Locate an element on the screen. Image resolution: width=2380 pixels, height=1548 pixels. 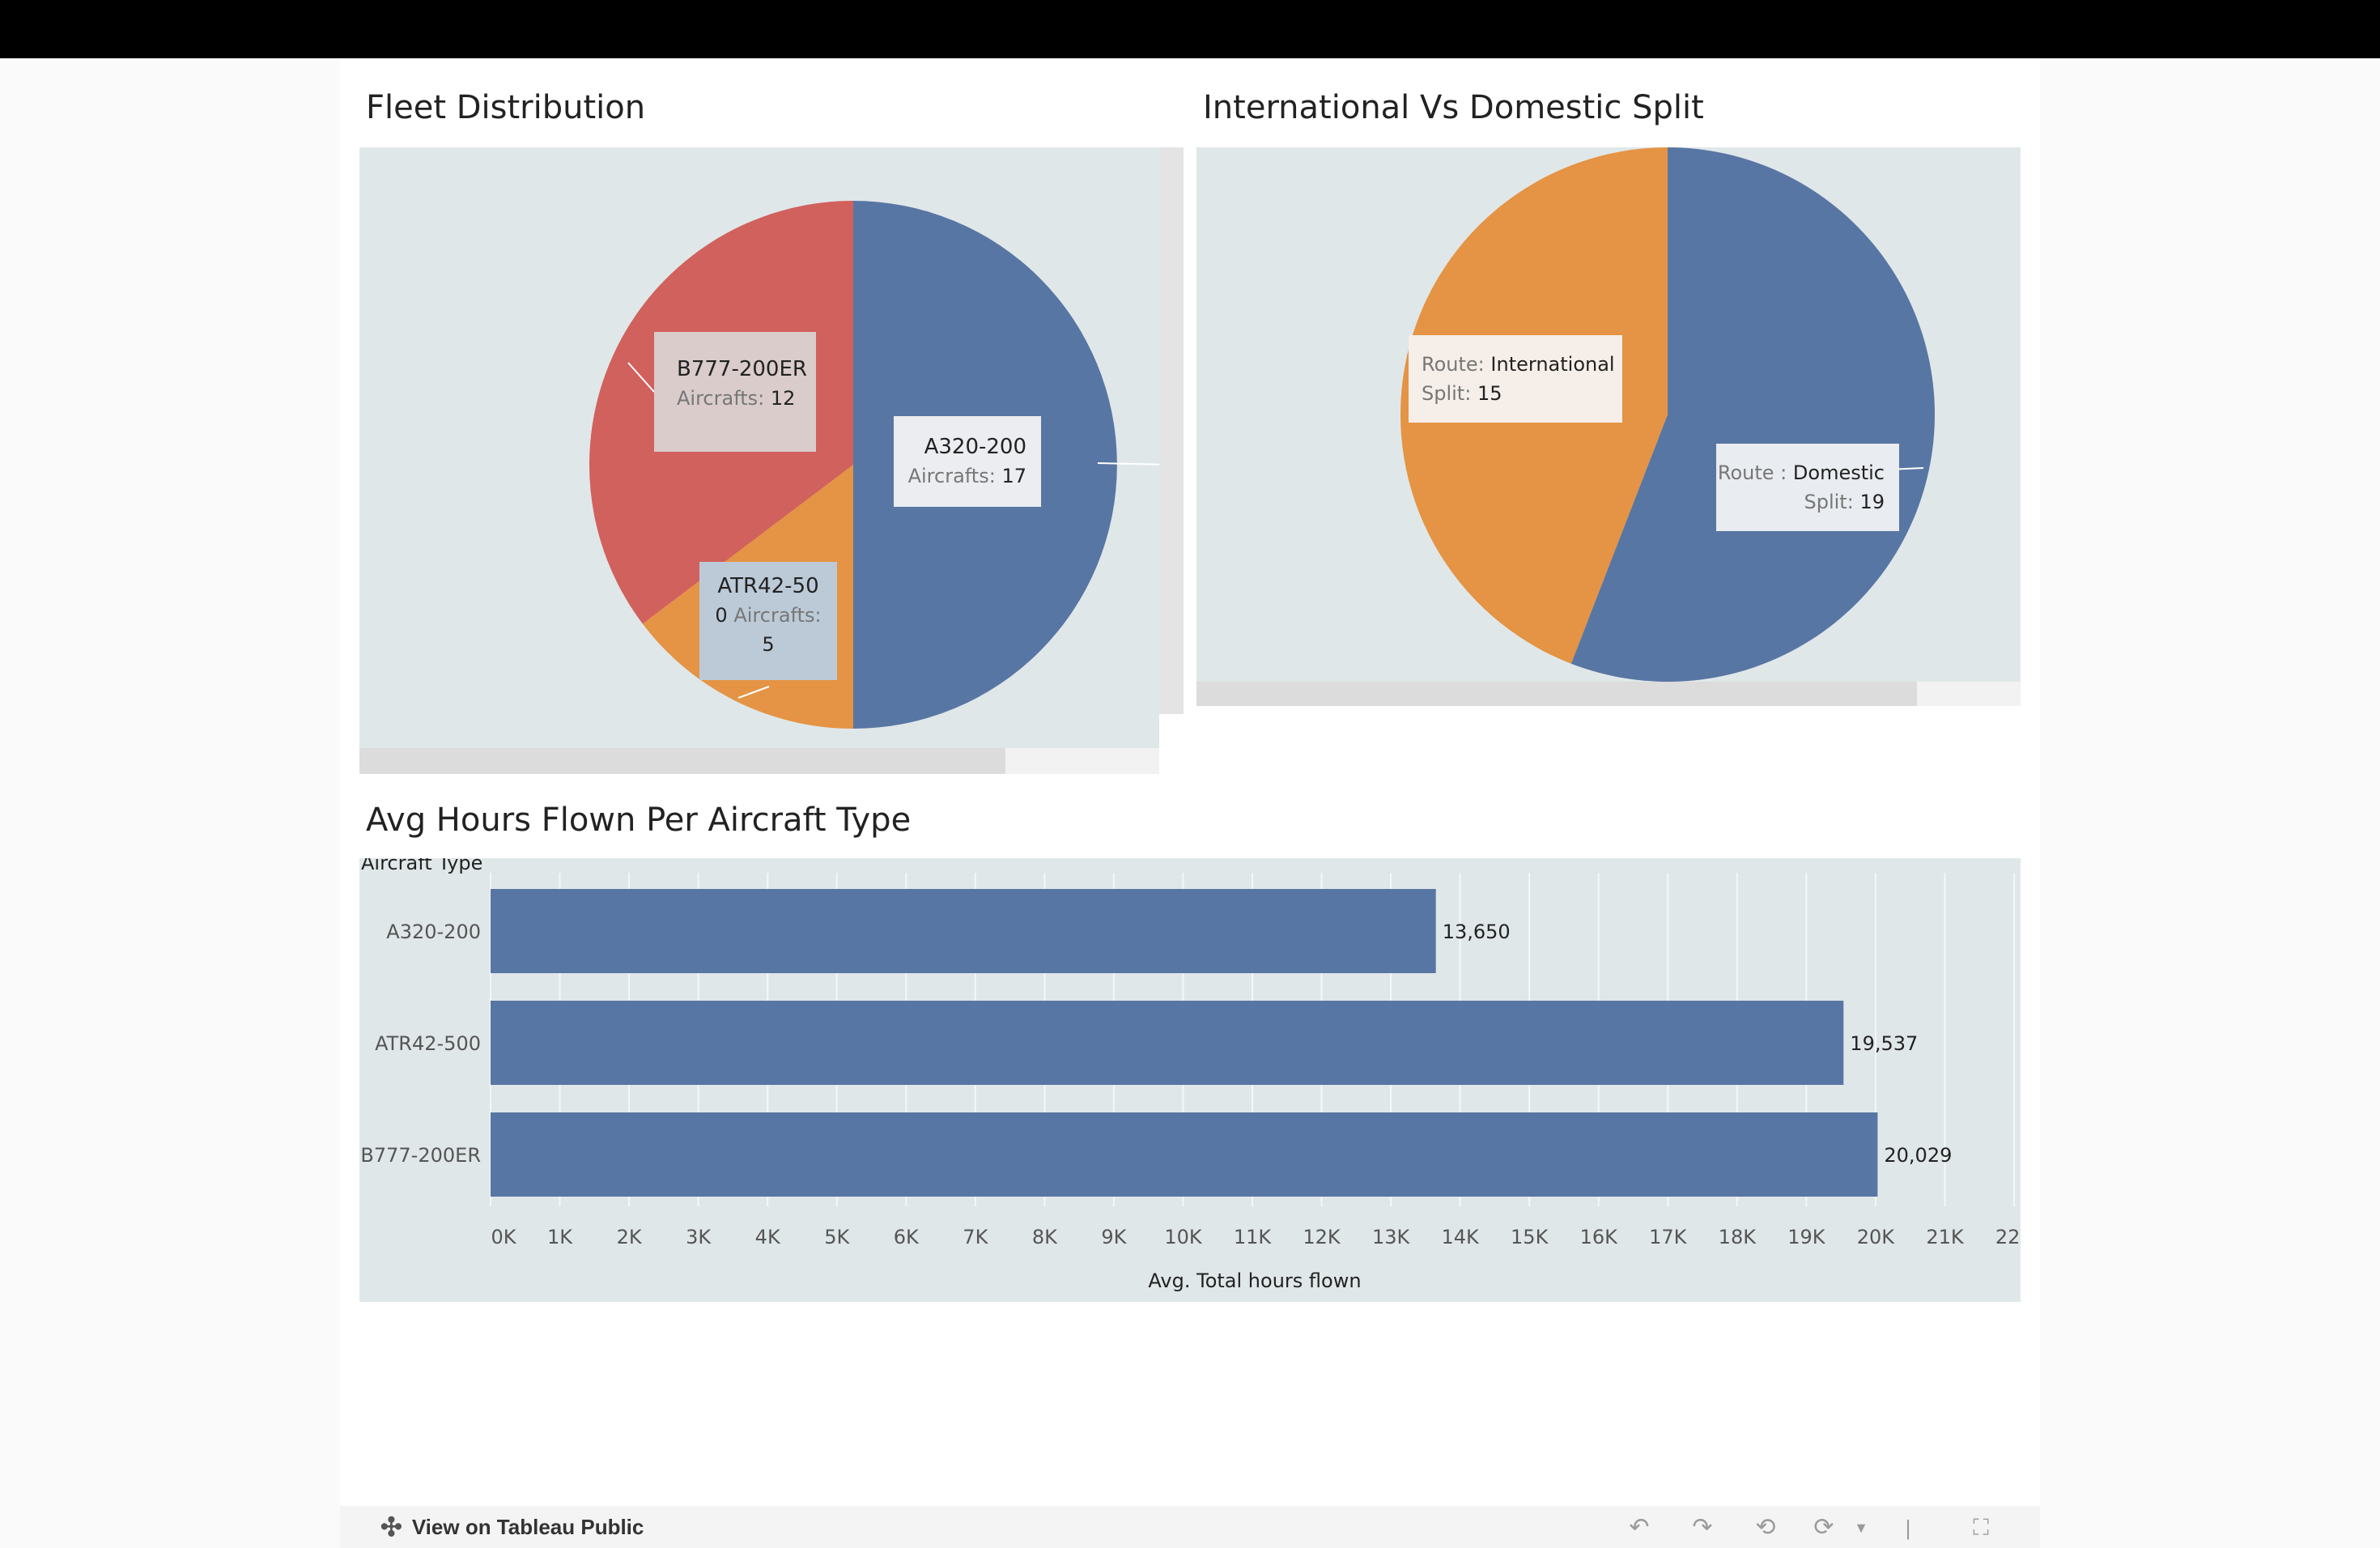
fleet-vertical-scrollbar is located at coordinates (1171, 431).